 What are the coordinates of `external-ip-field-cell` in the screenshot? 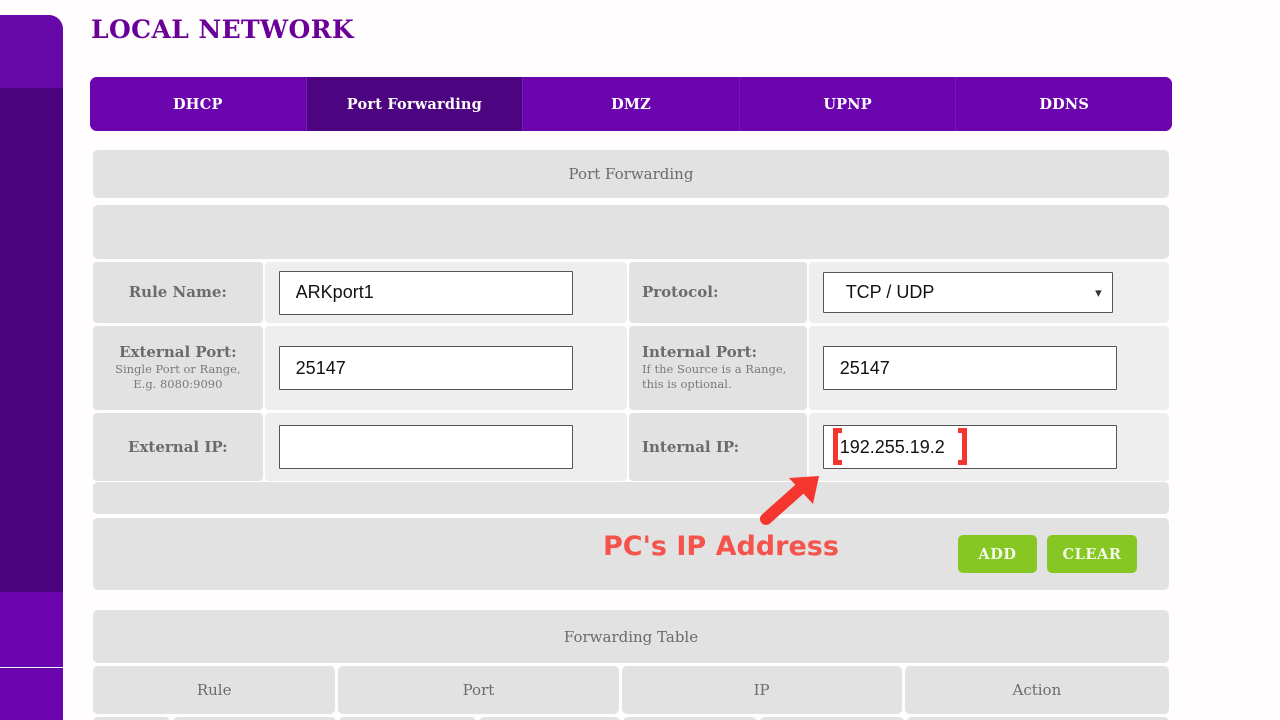 It's located at (445, 447).